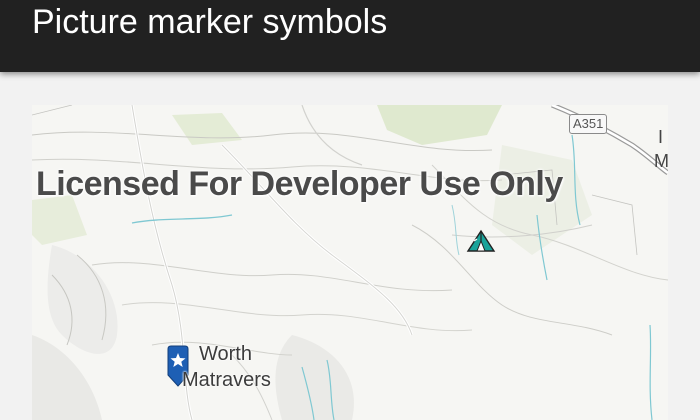  What do you see at coordinates (661, 137) in the screenshot?
I see `edge-label-1: I` at bounding box center [661, 137].